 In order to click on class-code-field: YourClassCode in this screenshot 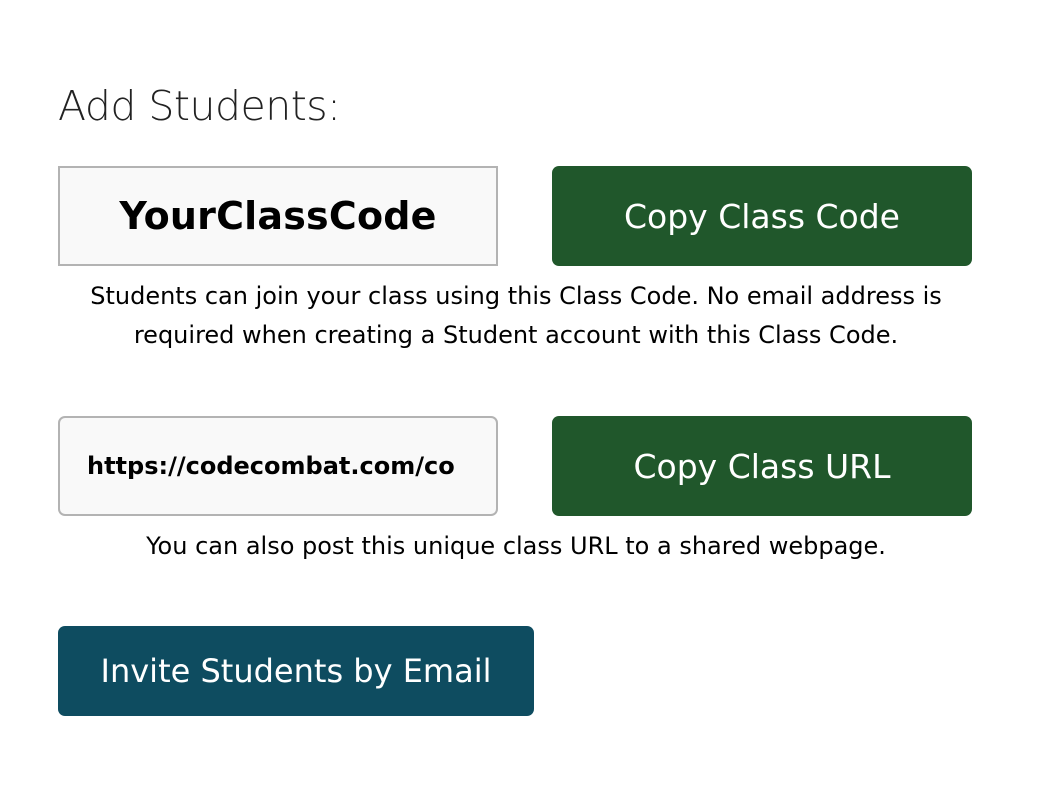, I will do `click(278, 216)`.